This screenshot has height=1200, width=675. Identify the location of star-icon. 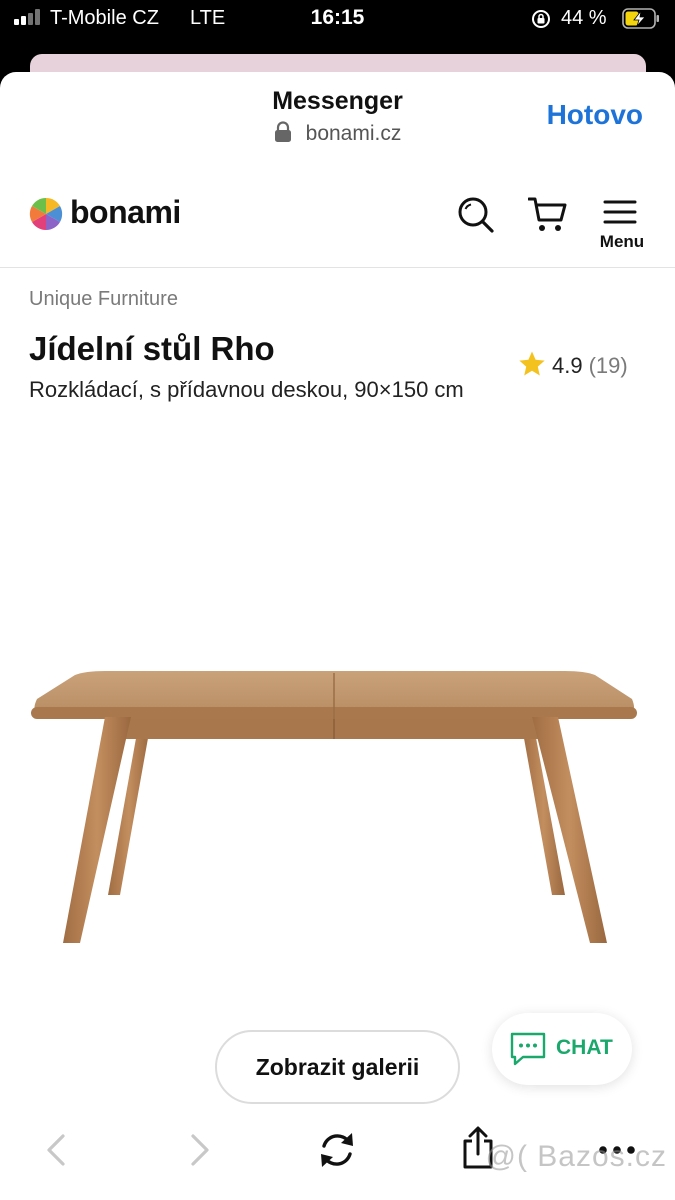
(532, 363).